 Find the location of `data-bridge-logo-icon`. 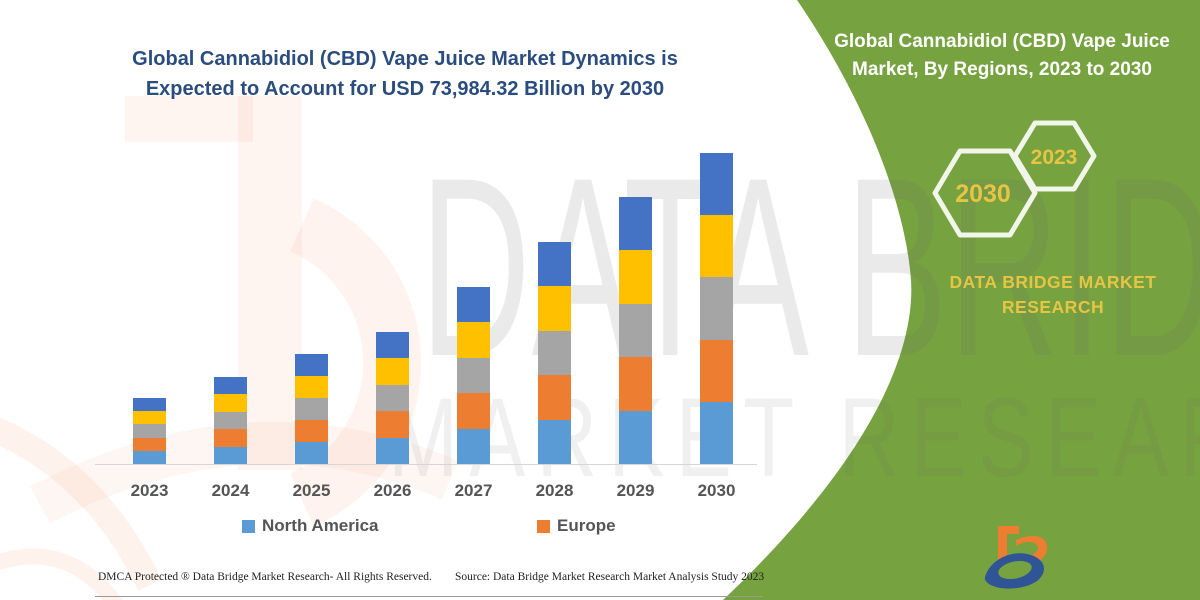

data-bridge-logo-icon is located at coordinates (1016, 557).